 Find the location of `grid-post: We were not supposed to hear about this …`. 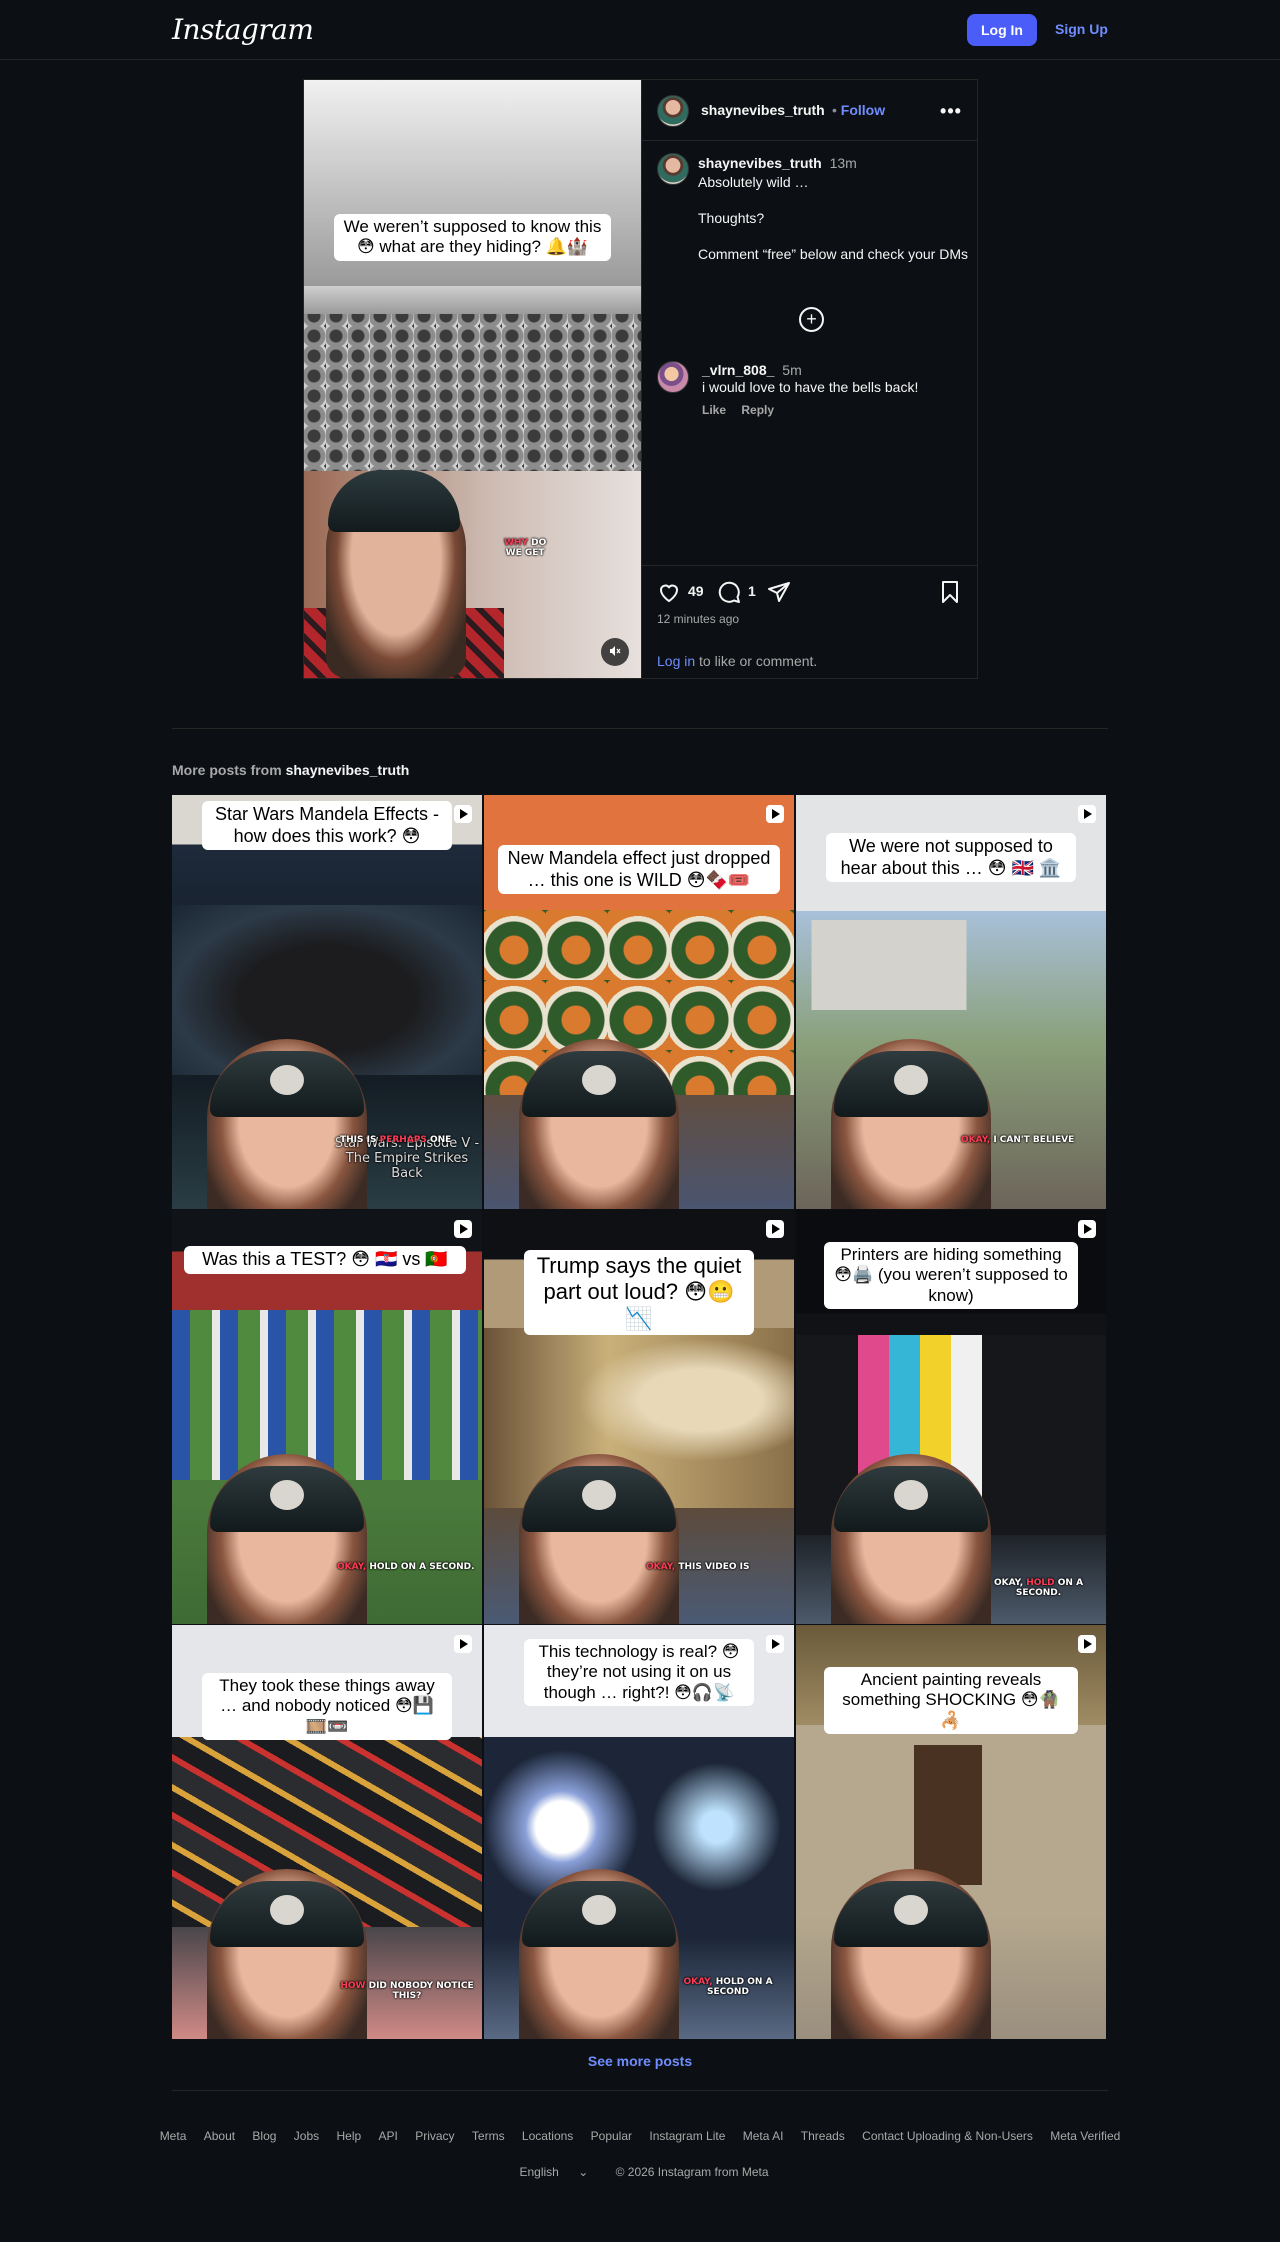

grid-post: We were not supposed to hear about this … is located at coordinates (951, 1002).